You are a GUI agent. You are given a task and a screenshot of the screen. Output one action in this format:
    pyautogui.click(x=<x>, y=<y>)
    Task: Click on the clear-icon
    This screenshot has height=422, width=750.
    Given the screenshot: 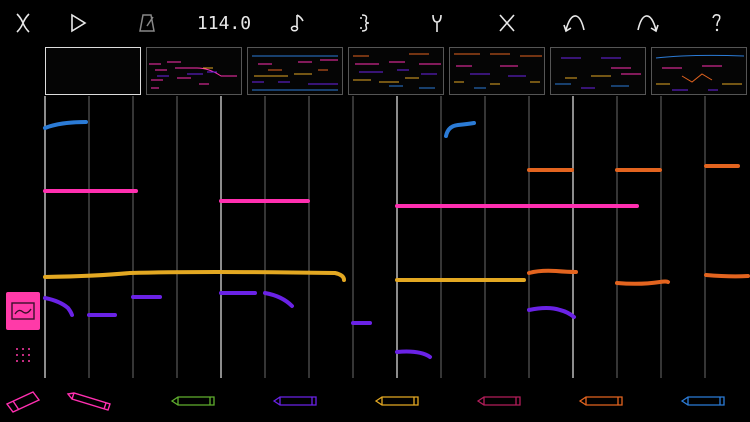 What is the action you would take?
    pyautogui.click(x=23, y=23)
    